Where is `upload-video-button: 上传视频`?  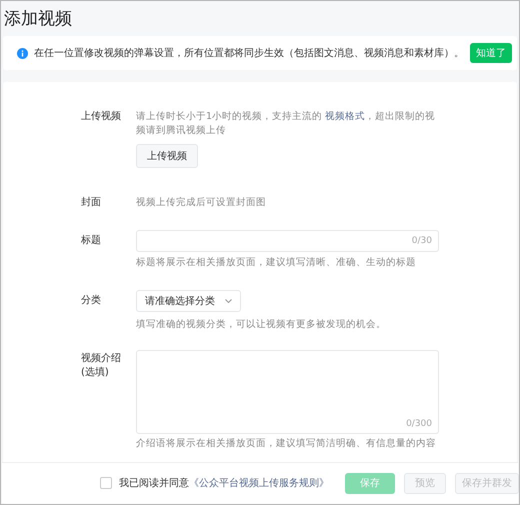 upload-video-button: 上传视频 is located at coordinates (167, 156).